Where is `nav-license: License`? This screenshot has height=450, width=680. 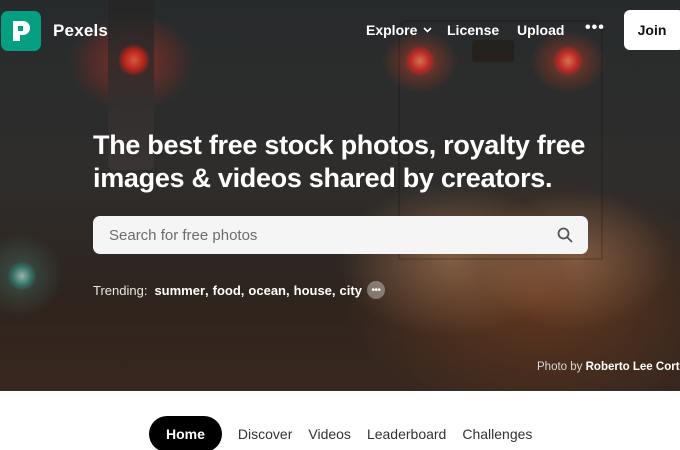
nav-license: License is located at coordinates (473, 30).